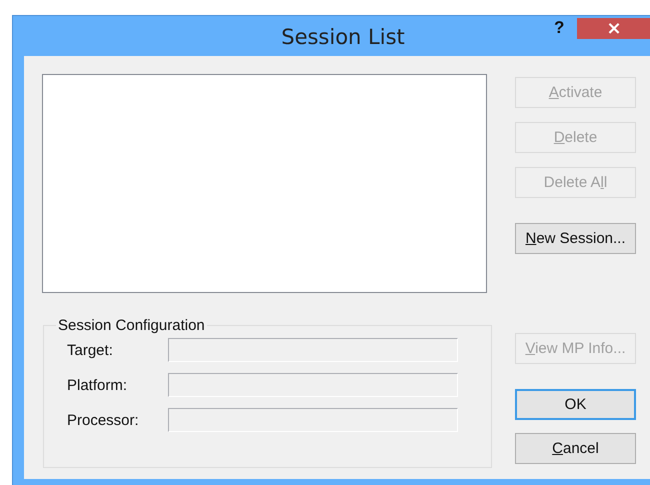 The width and height of the screenshot is (650, 485). What do you see at coordinates (103, 420) in the screenshot?
I see `field-label: Processor:` at bounding box center [103, 420].